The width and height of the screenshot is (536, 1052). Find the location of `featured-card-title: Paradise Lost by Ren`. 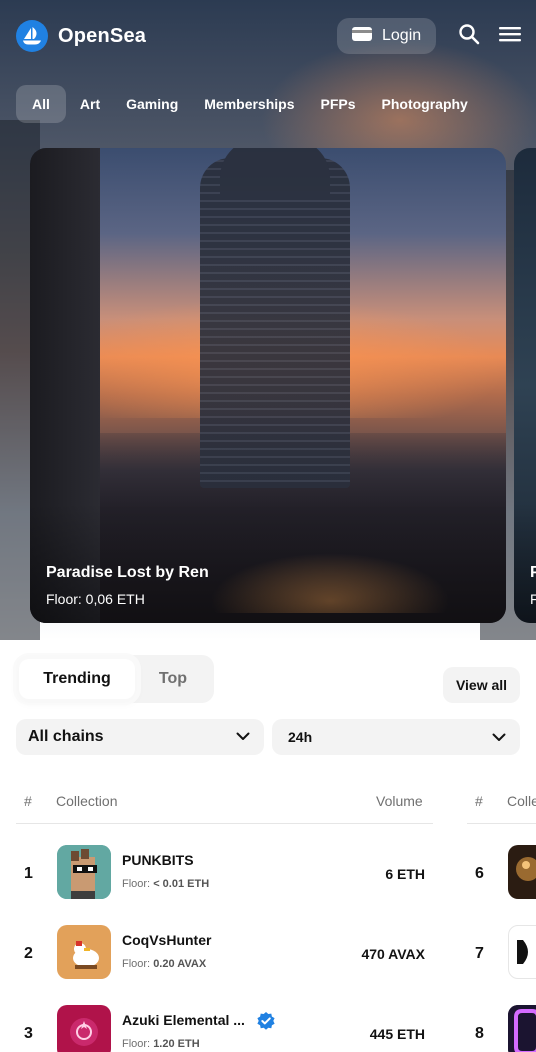

featured-card-title: Paradise Lost by Ren is located at coordinates (127, 572).